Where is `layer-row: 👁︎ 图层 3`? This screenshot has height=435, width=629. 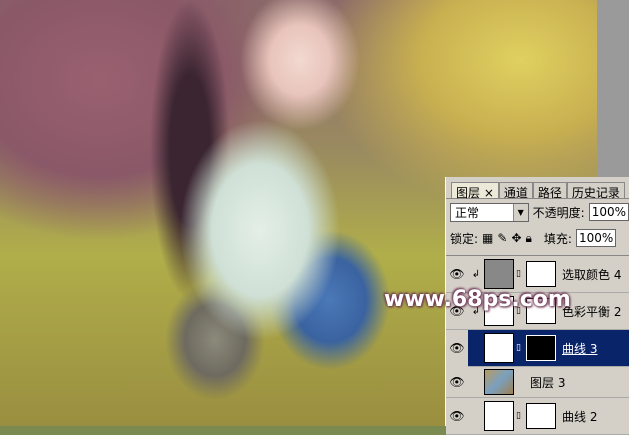
layer-row: 👁︎ 图层 3 is located at coordinates (537, 382).